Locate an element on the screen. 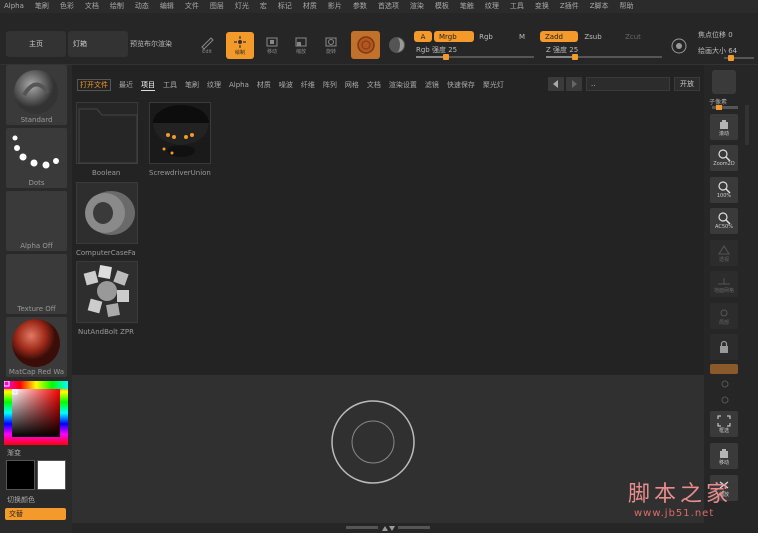 This screenshot has height=533, width=758. tab-open-file: 打开文件 is located at coordinates (94, 85).